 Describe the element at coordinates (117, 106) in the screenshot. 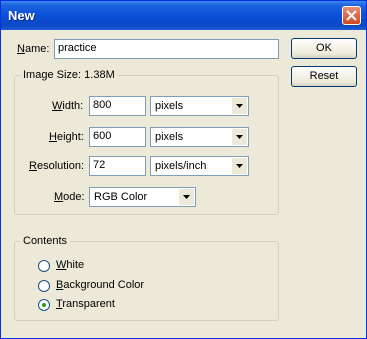

I see `width-input: 800` at that location.